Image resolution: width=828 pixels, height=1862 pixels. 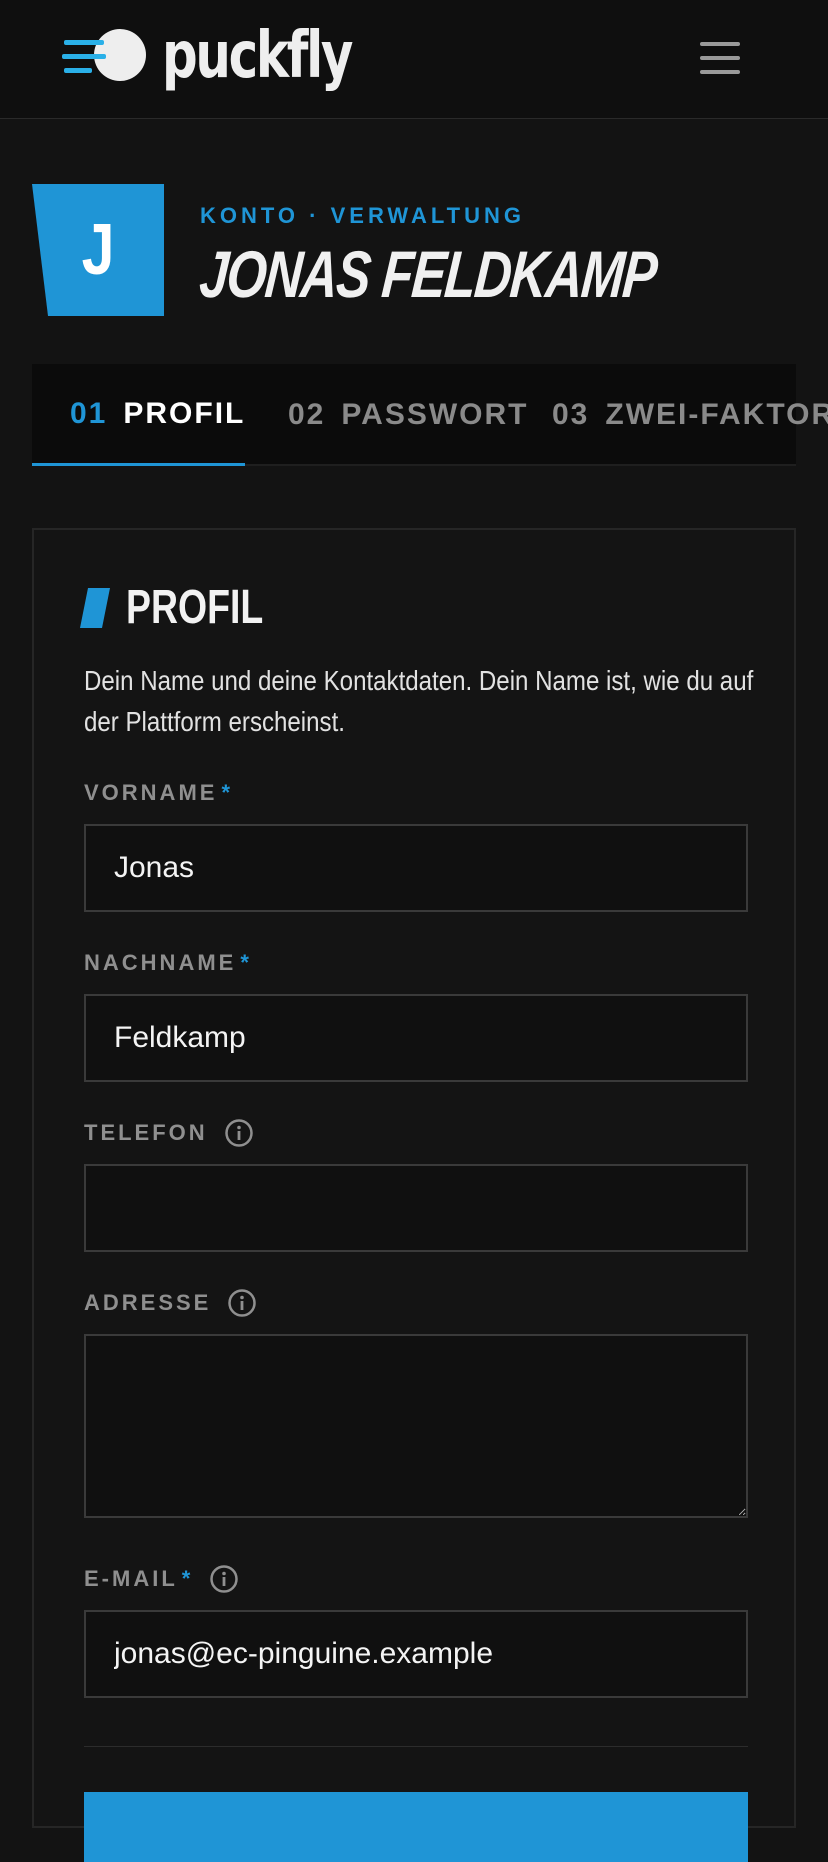 What do you see at coordinates (195, 607) in the screenshot?
I see `card-title: PROFIL` at bounding box center [195, 607].